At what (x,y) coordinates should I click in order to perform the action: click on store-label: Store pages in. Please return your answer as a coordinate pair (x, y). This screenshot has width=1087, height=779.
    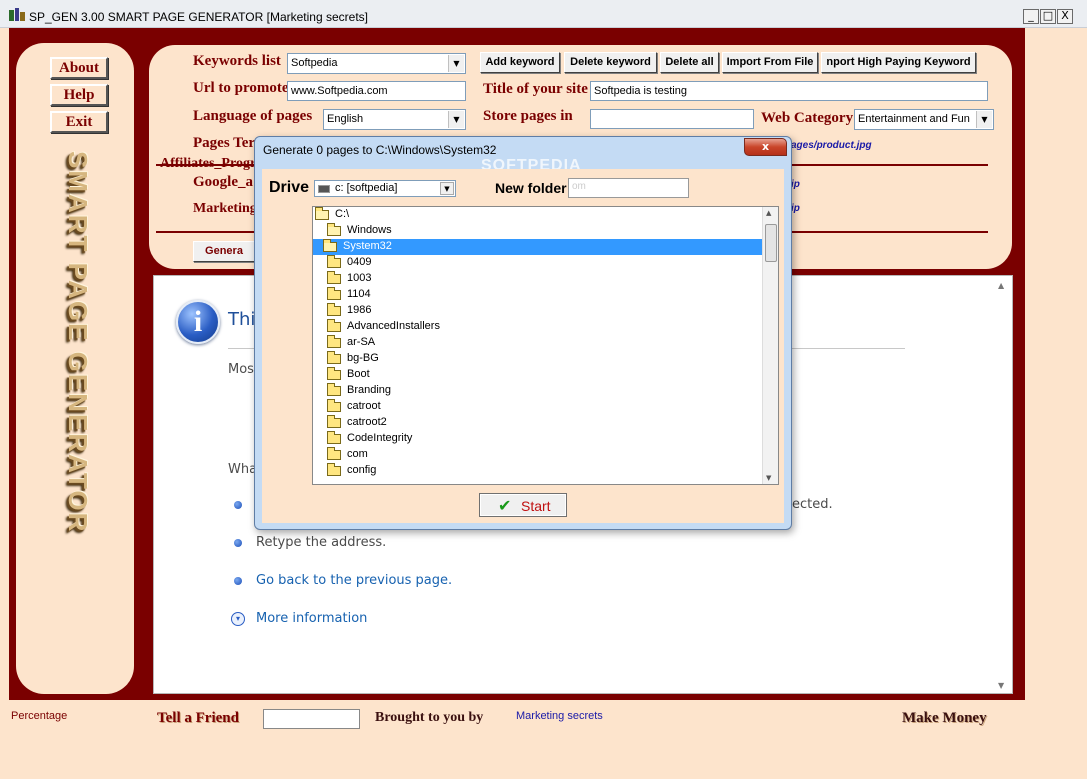
    Looking at the image, I should click on (528, 116).